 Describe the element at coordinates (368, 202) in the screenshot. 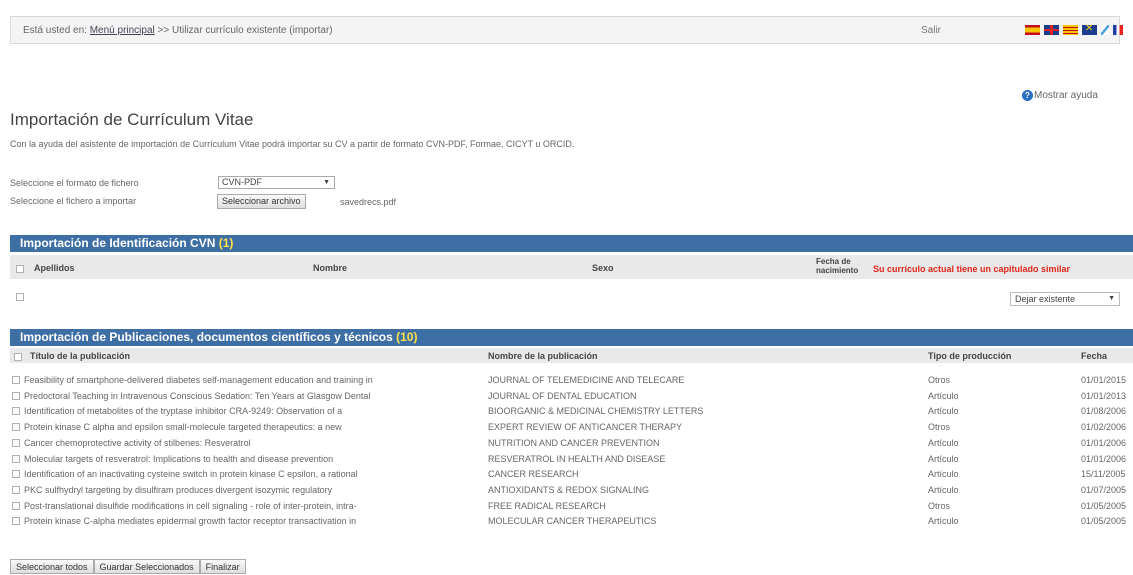

I see `selected-file-name: savedrecs.pdf` at that location.